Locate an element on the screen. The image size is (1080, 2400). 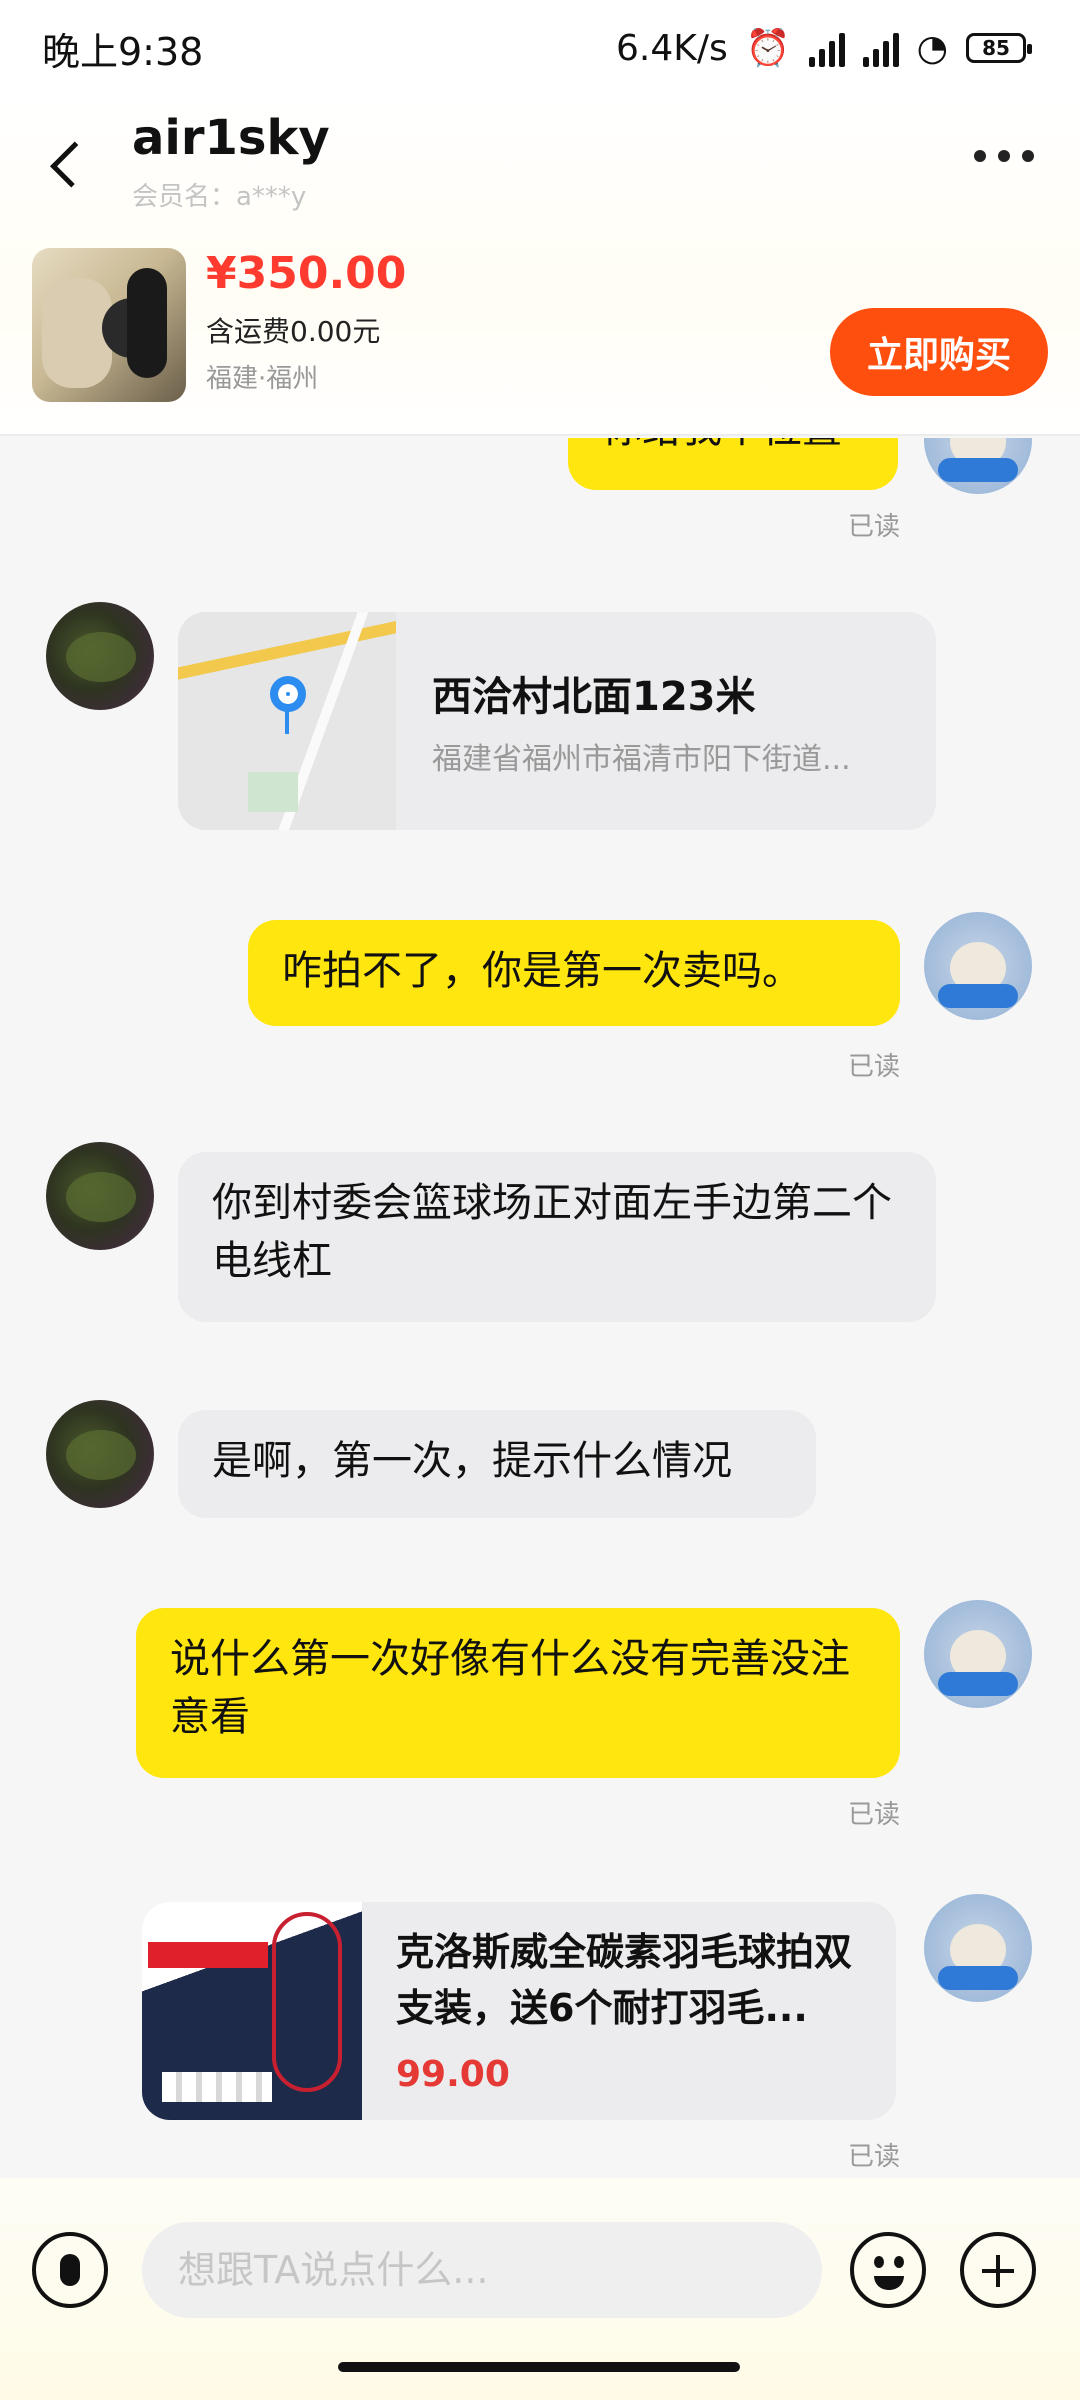
battery-level: 85 is located at coordinates (996, 48).